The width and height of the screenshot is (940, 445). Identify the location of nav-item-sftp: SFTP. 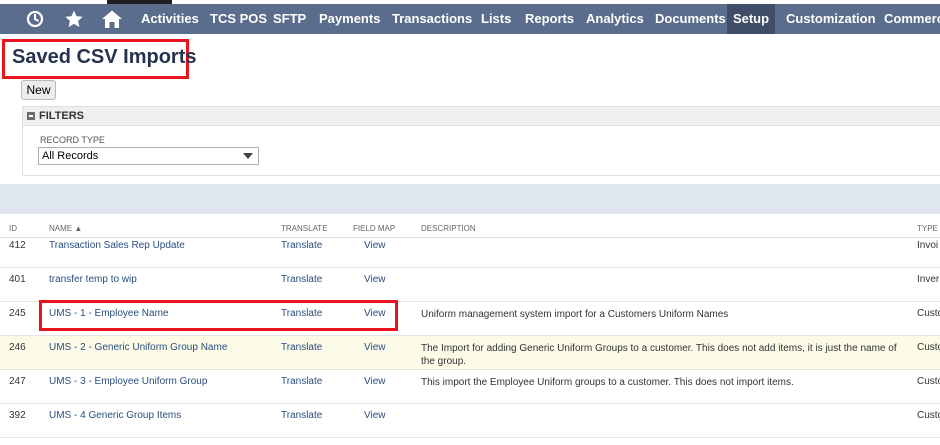
(289, 19).